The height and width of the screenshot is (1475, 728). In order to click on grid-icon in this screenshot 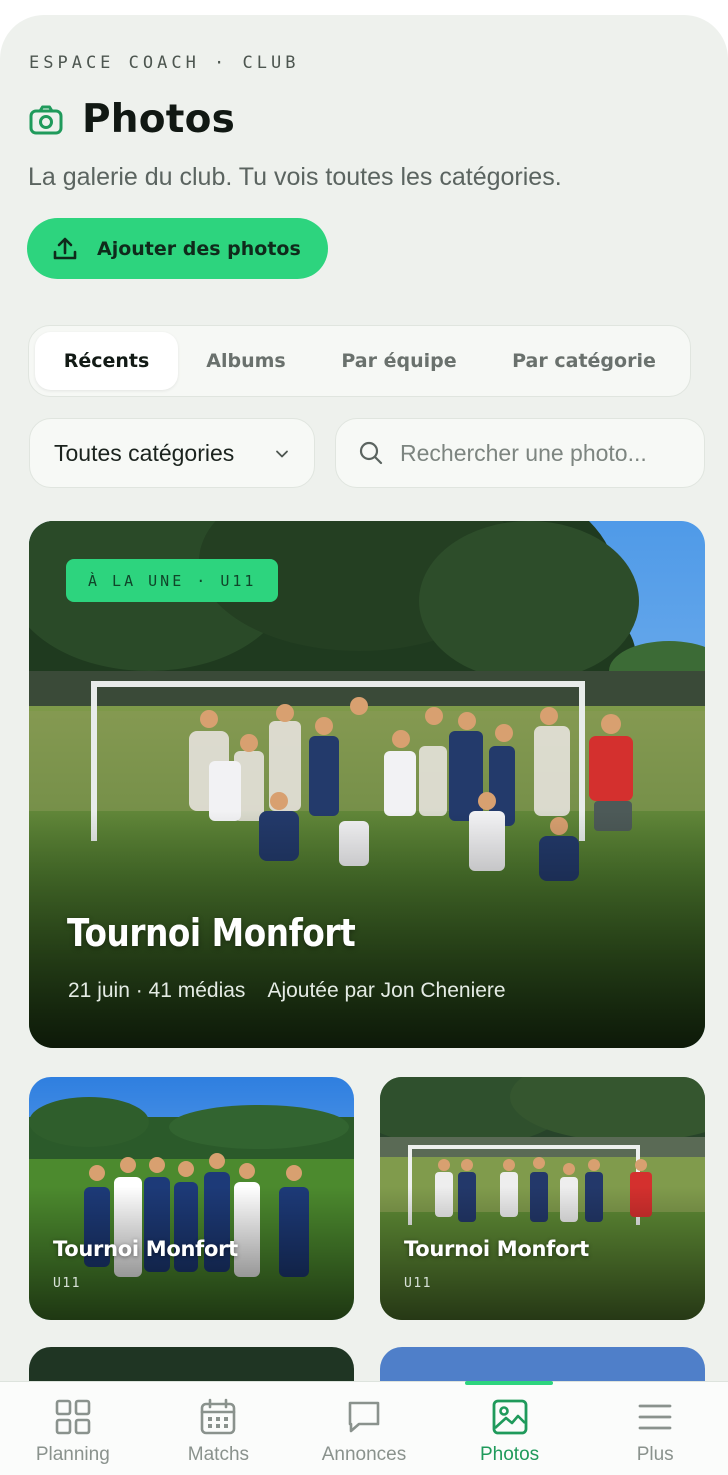, I will do `click(73, 1417)`.